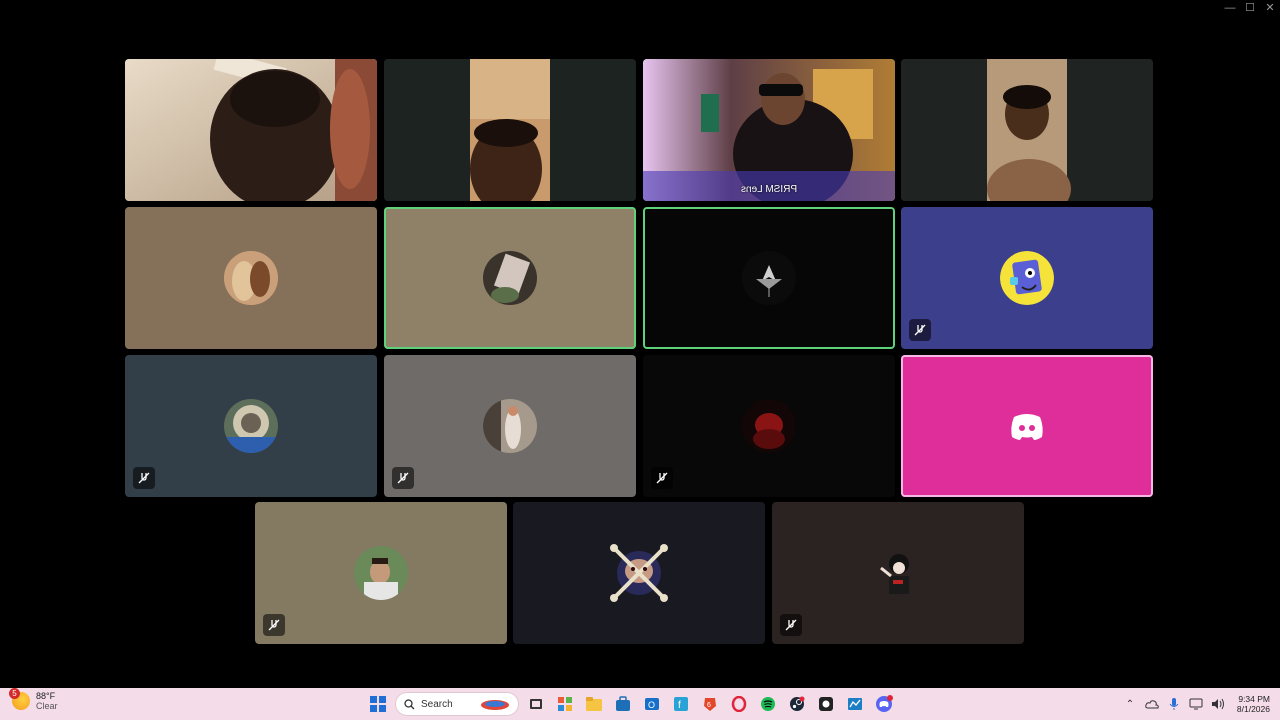  What do you see at coordinates (565, 704) in the screenshot?
I see `copilot-icon` at bounding box center [565, 704].